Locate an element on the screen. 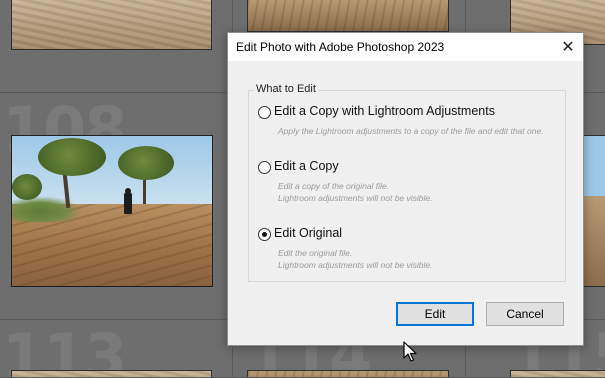  dialog-title: Edit Photo with Adobe Photoshop 2023 is located at coordinates (340, 47).